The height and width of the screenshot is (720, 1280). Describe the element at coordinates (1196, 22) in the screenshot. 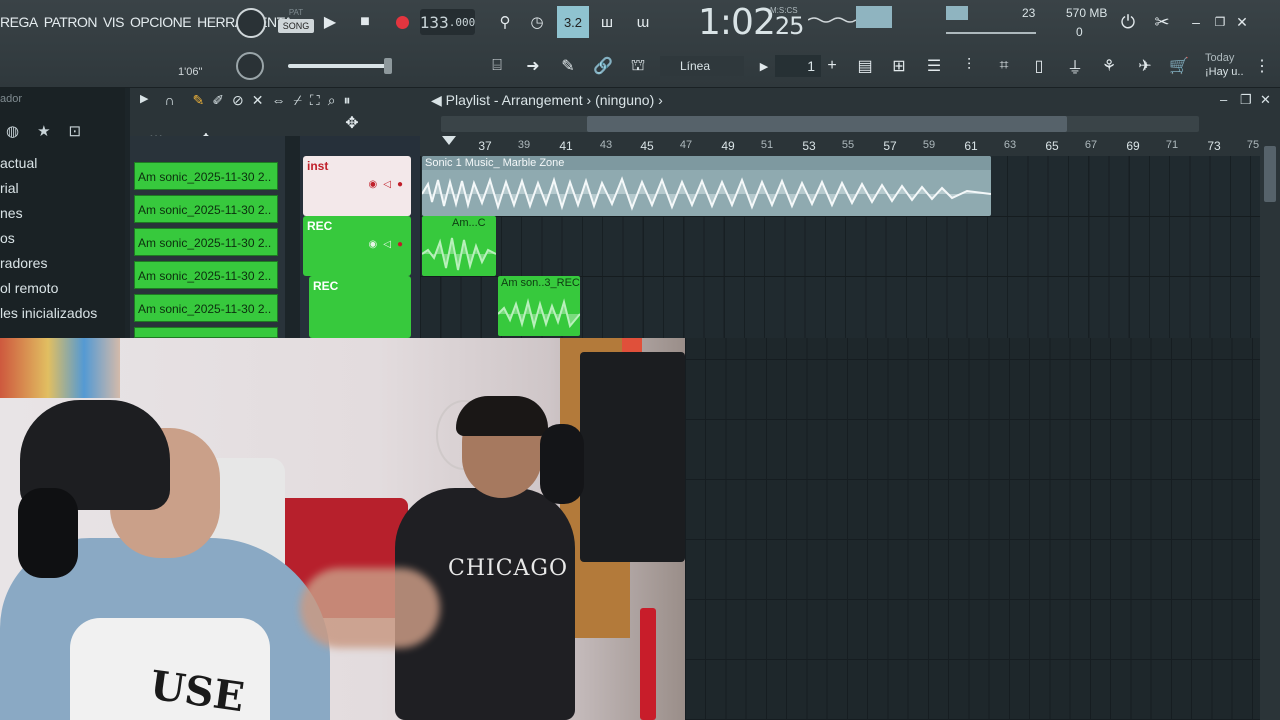

I see `minimize-icon: –` at that location.